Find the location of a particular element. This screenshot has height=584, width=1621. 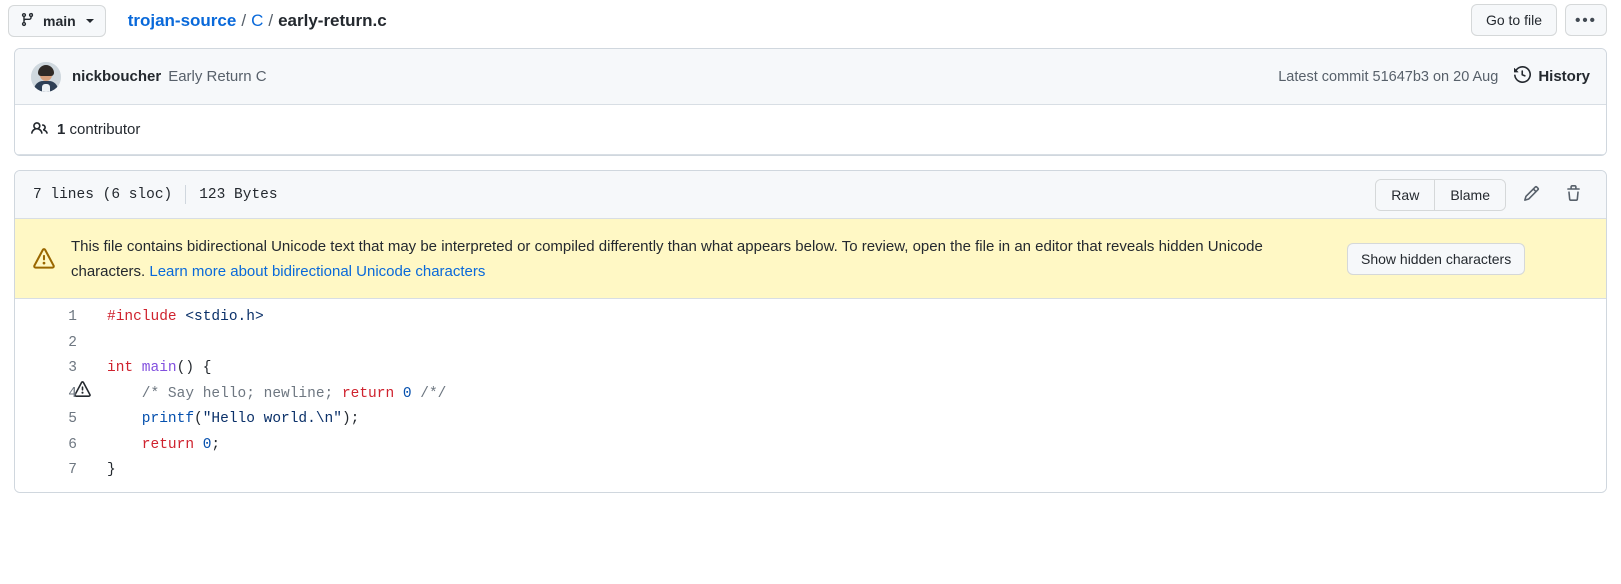

token-header: <stdio.h> is located at coordinates (220, 317).